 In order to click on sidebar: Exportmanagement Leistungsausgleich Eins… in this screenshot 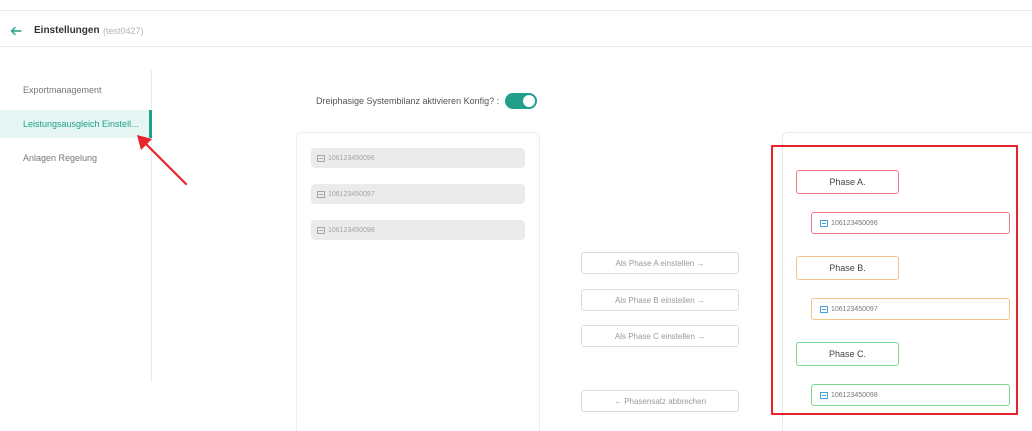, I will do `click(76, 226)`.